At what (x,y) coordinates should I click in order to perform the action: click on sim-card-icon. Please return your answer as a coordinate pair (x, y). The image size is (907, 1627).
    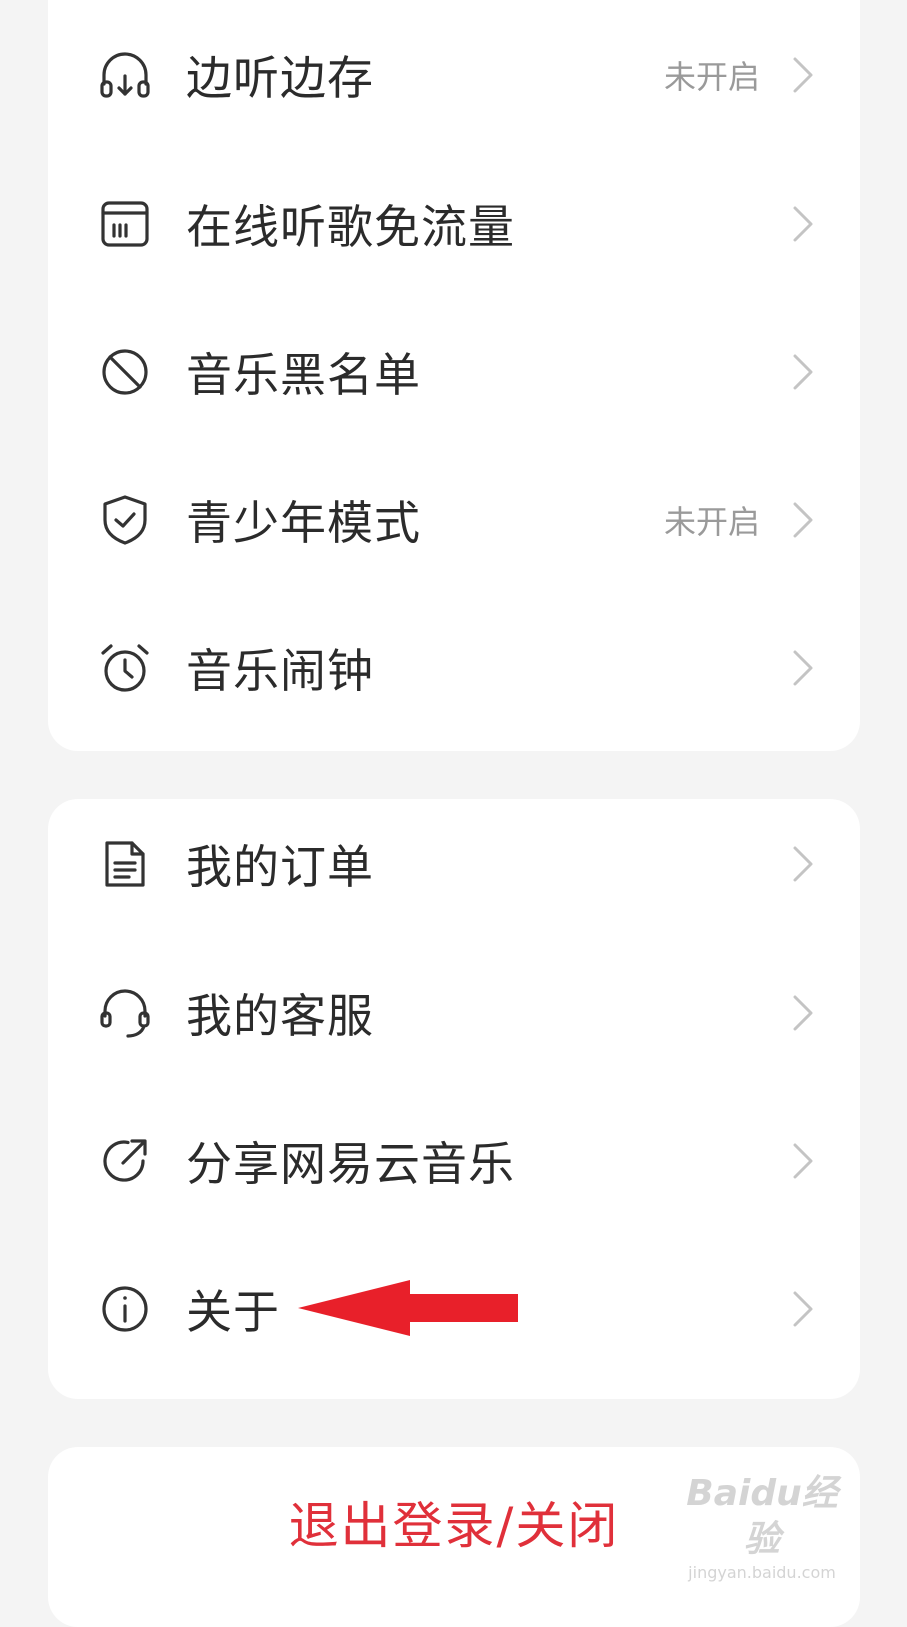
    Looking at the image, I should click on (125, 224).